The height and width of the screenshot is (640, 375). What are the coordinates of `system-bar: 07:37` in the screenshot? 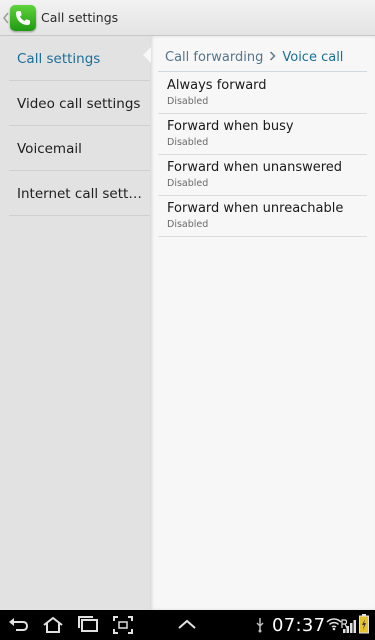 It's located at (187, 625).